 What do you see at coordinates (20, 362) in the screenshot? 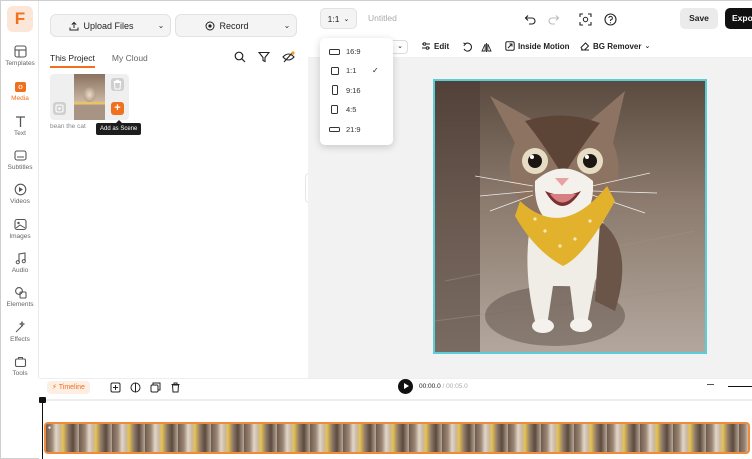
I see `tools-icon` at bounding box center [20, 362].